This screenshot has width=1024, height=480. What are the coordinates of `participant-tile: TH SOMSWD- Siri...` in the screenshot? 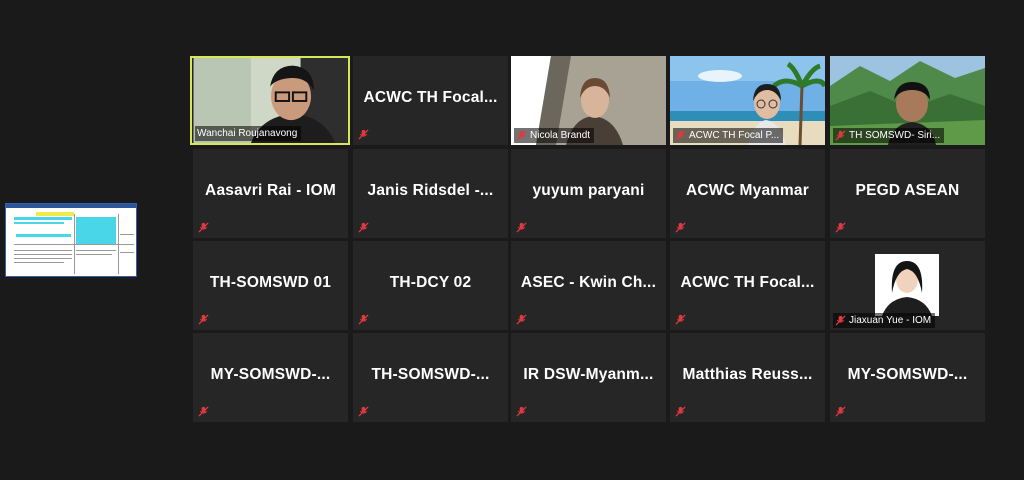 It's located at (907, 100).